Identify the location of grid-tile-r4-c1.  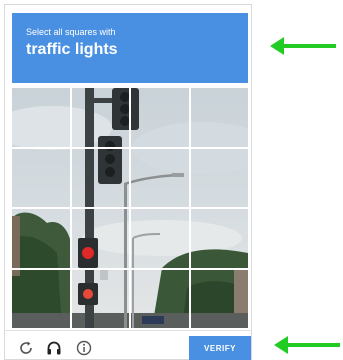
(41, 299).